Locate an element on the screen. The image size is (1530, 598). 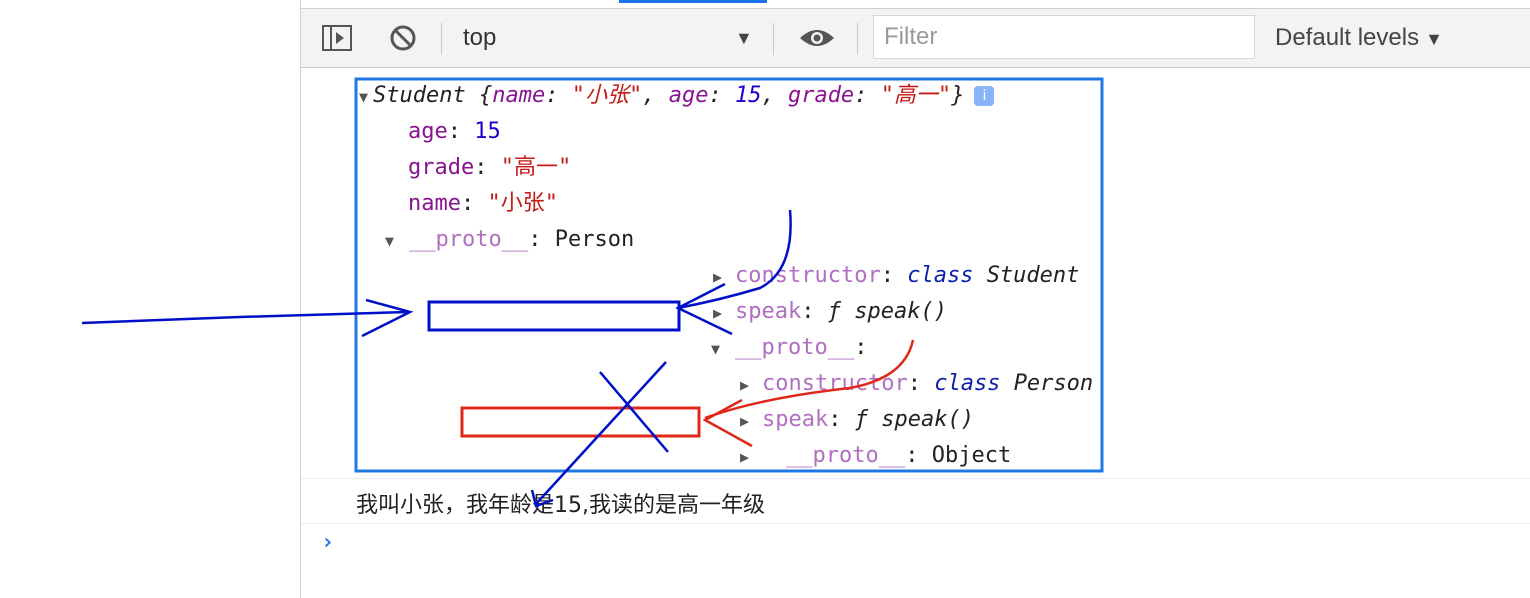
log-levels-label: Default levels is located at coordinates (1347, 37).